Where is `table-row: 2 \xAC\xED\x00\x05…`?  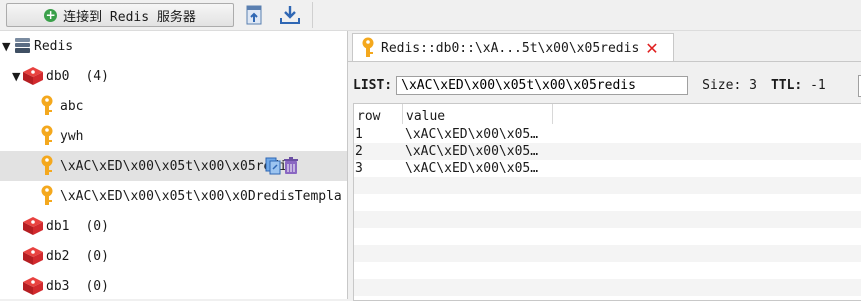 table-row: 2 \xAC\xED\x00\x05… is located at coordinates (607, 151).